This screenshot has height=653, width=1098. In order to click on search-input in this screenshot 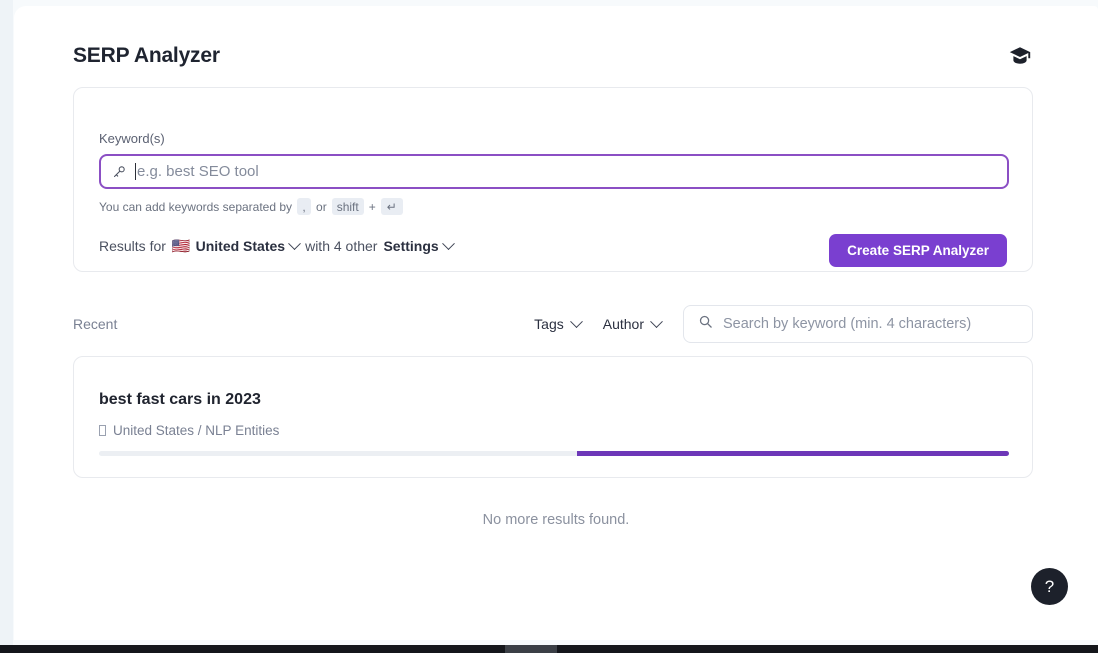, I will do `click(870, 324)`.